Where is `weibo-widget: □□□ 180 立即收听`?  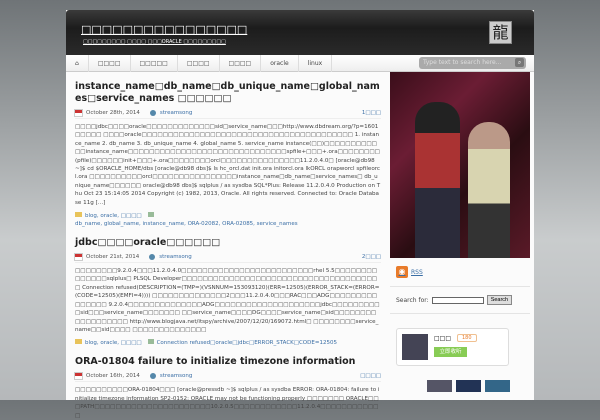 weibo-widget: □□□ 180 立即收听 is located at coordinates (460, 357).